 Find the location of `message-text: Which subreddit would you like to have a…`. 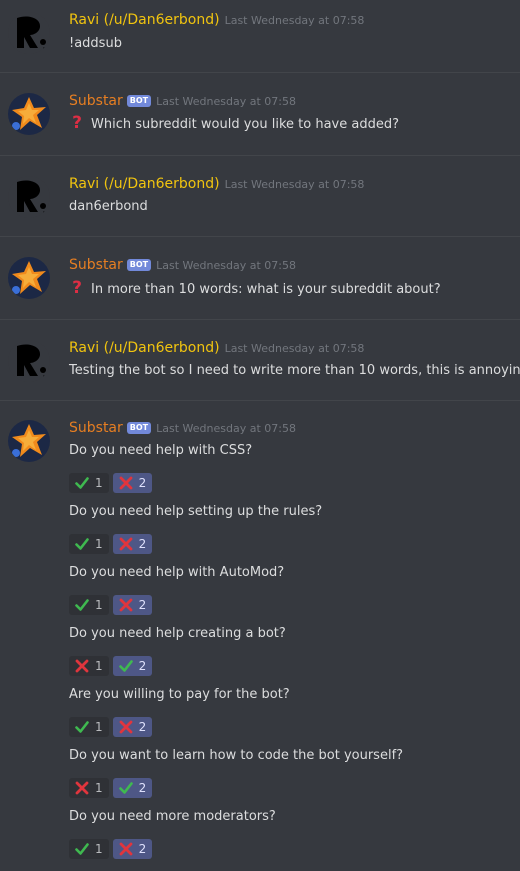

message-text: Which subreddit would you like to have a… is located at coordinates (245, 124).